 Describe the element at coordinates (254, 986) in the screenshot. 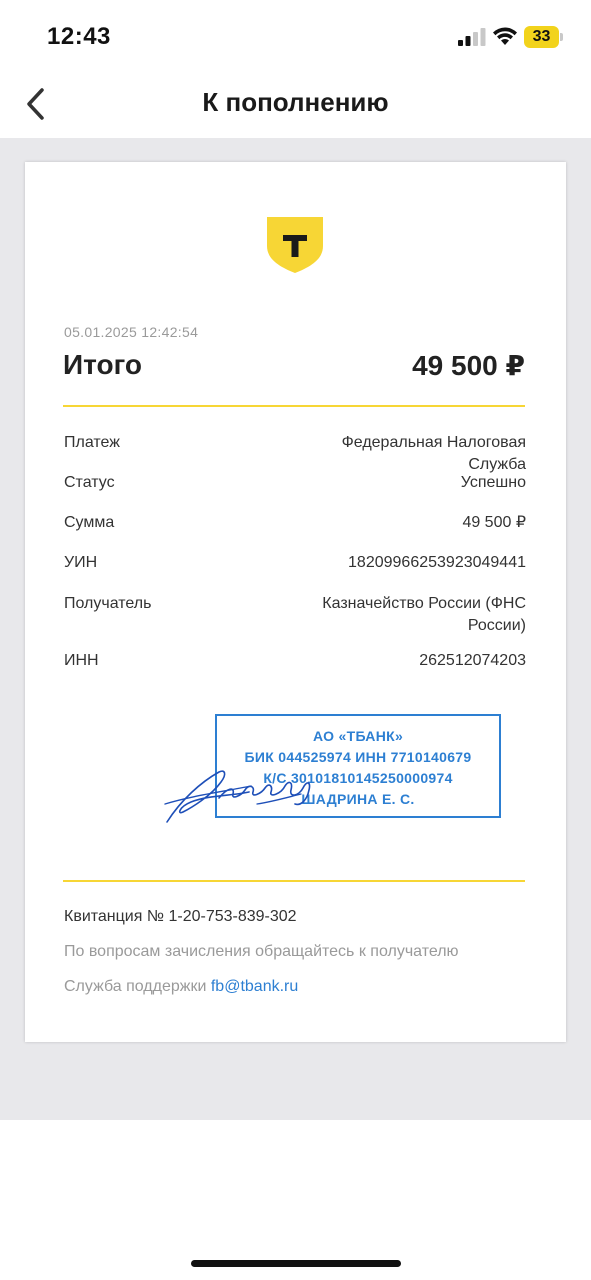

I see `support-email-link: fb@tbank.ru` at that location.